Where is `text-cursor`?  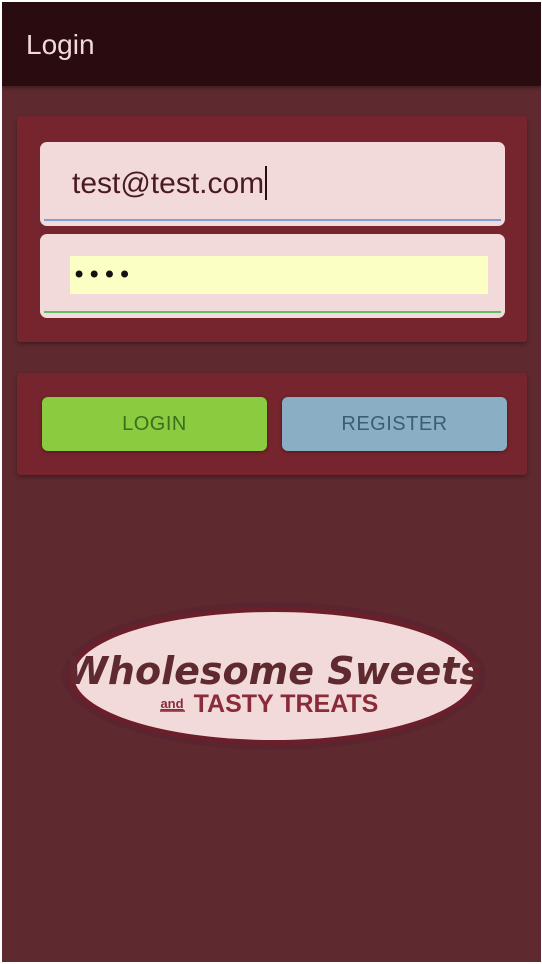
text-cursor is located at coordinates (266, 183).